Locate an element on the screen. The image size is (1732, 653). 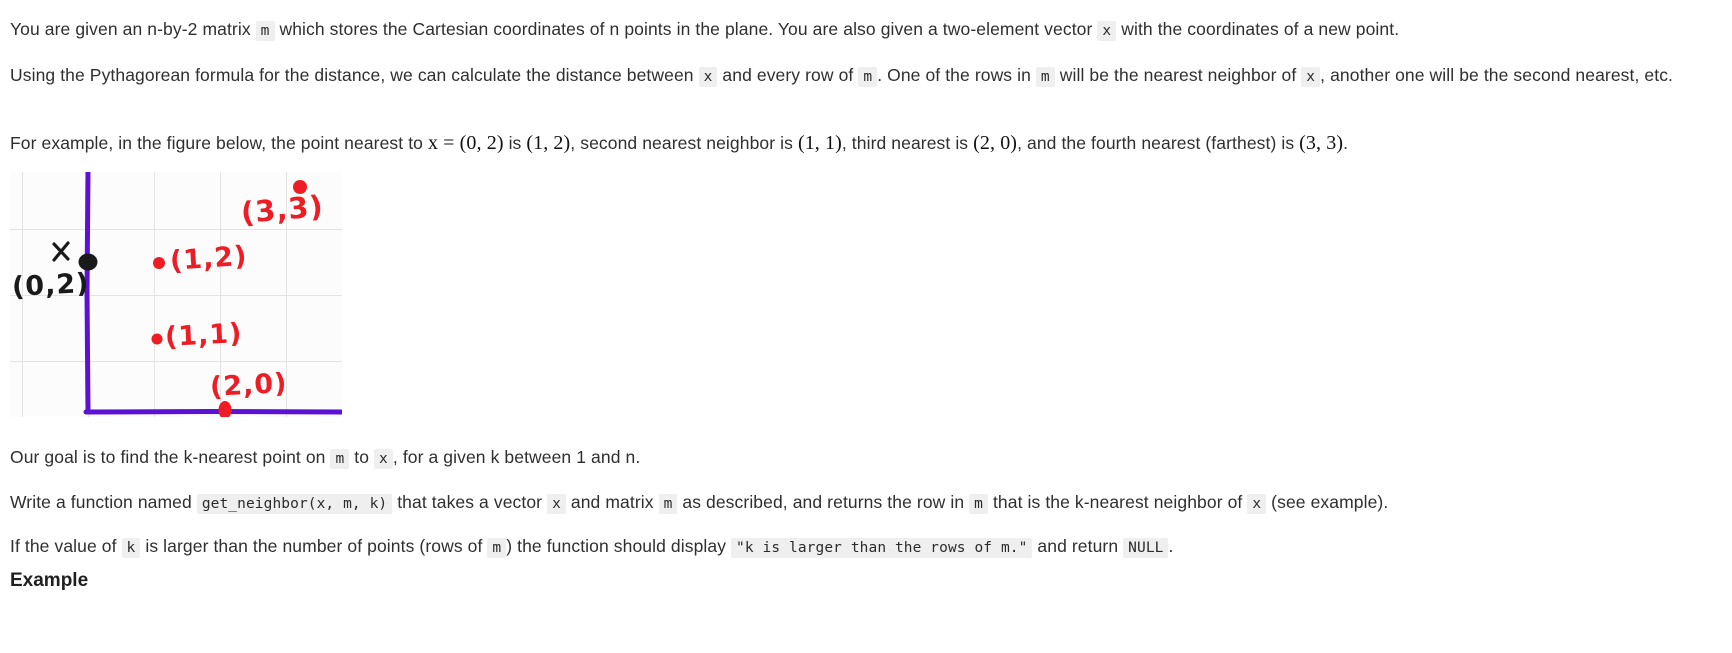
p3-text-2: is is located at coordinates (515, 143).